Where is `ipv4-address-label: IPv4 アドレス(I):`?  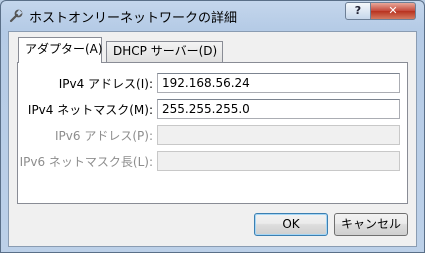
ipv4-address-label: IPv4 アドレス(I): is located at coordinates (105, 84).